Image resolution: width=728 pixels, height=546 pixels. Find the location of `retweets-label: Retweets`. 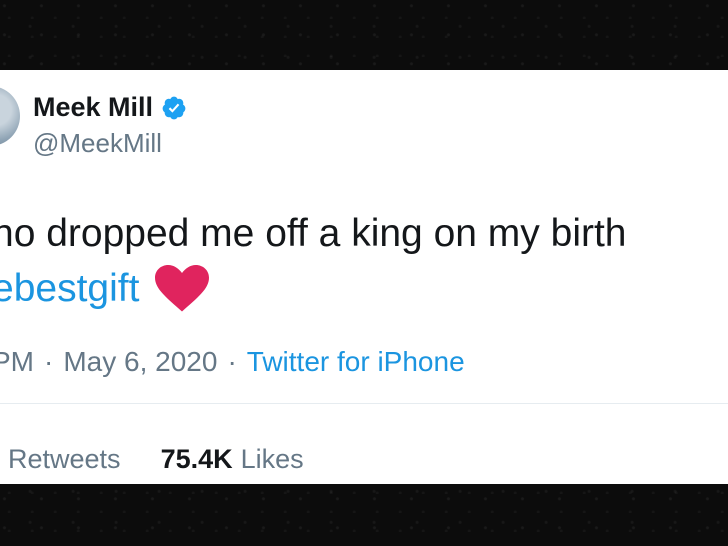

retweets-label: Retweets is located at coordinates (64, 459).